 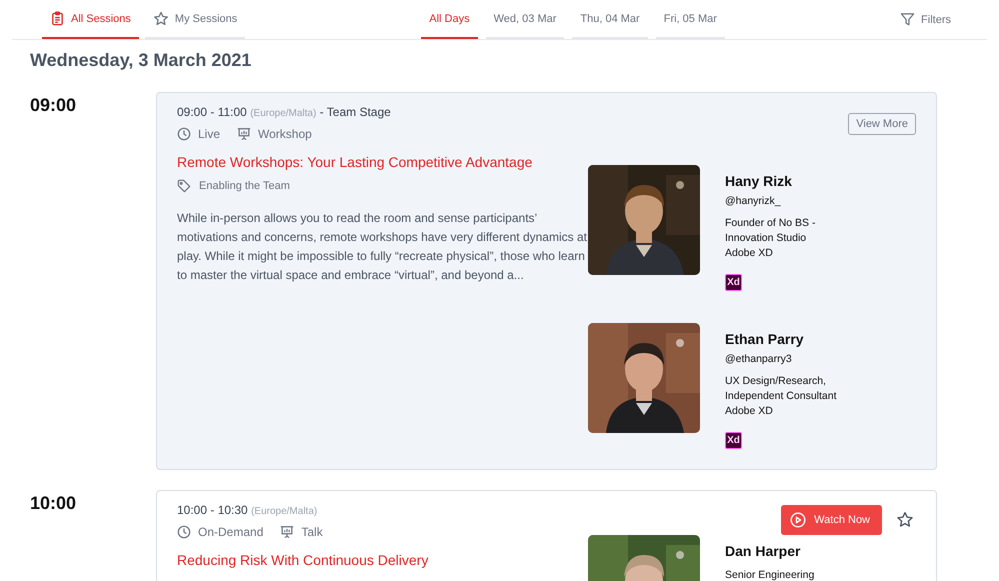 What do you see at coordinates (525, 19) in the screenshot?
I see `day-tab: Wed, 03 Mar` at bounding box center [525, 19].